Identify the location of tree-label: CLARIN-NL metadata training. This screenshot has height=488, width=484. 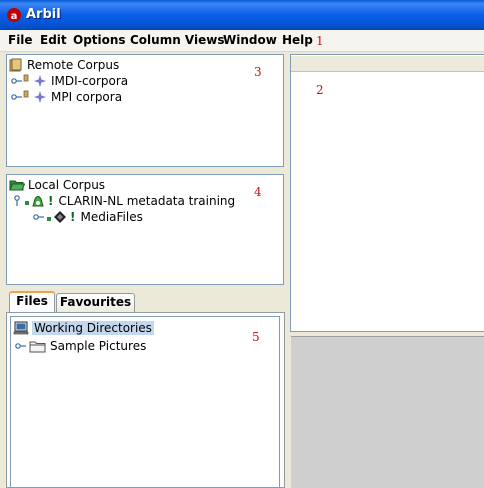
(147, 201).